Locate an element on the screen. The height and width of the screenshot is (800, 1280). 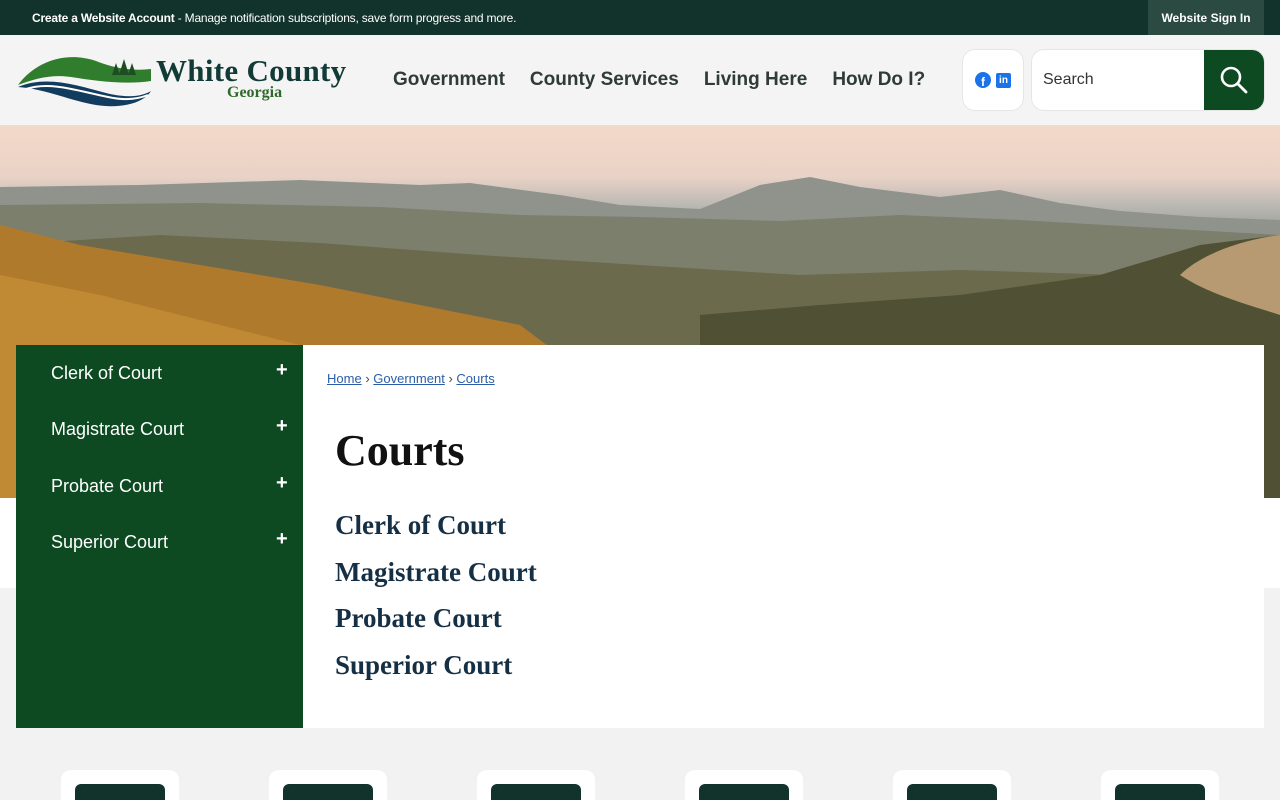
nav-government: Government is located at coordinates (449, 80).